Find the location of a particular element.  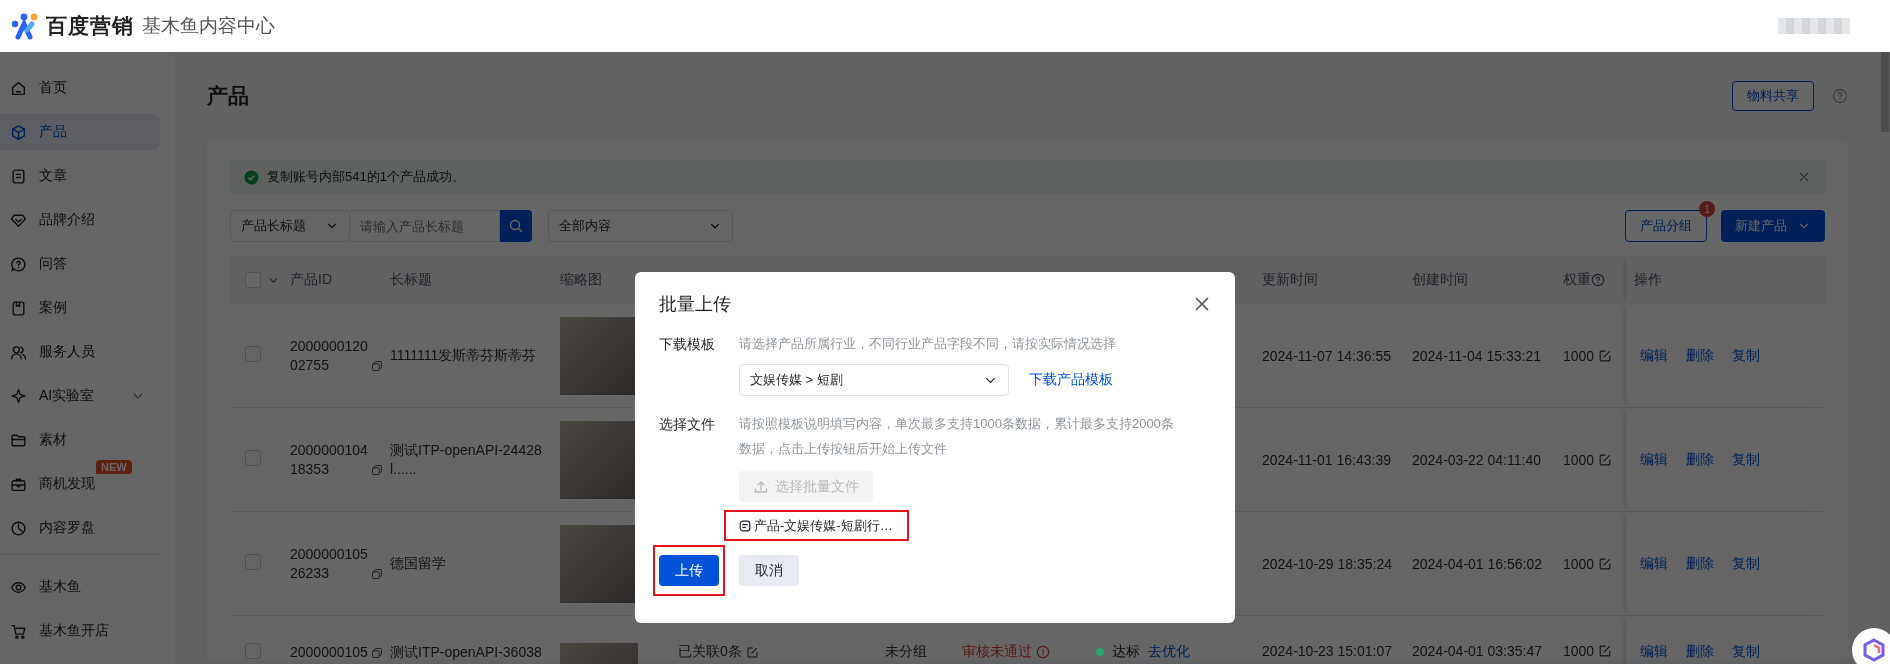

dialog-title: 批量上传 is located at coordinates (695, 304).